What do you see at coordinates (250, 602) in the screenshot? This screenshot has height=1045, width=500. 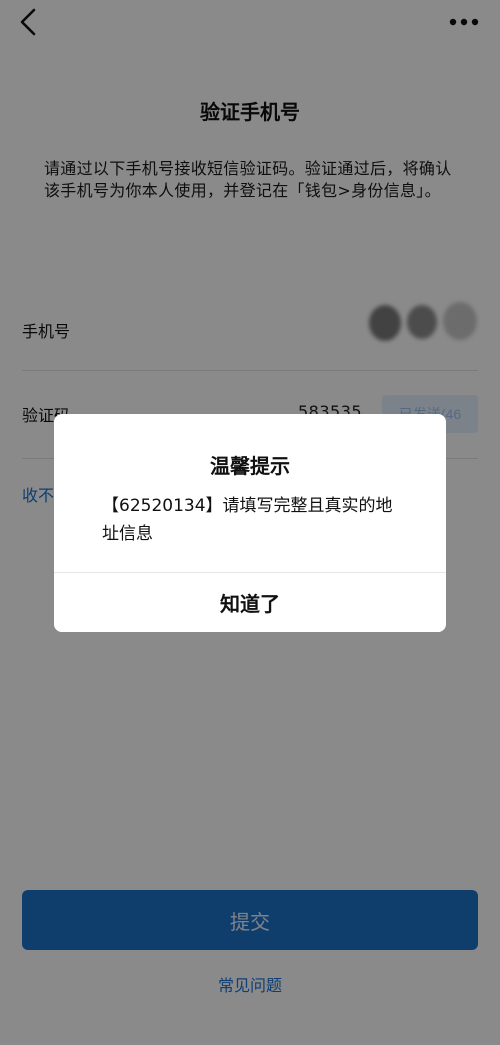 I see `dialog-ok-button: 知道了` at bounding box center [250, 602].